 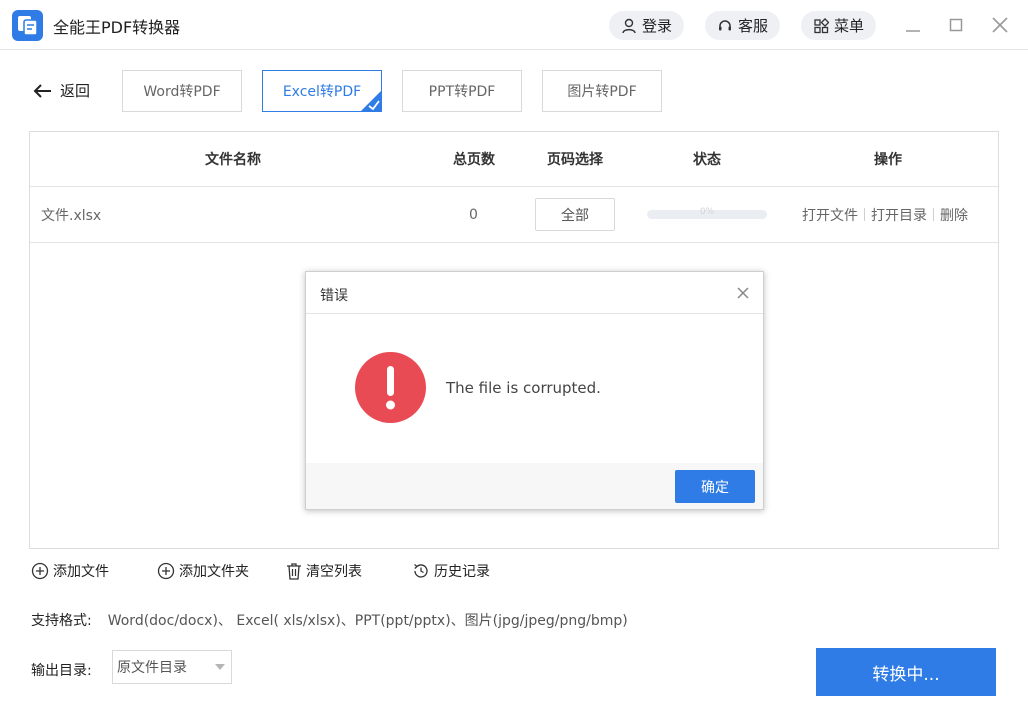 What do you see at coordinates (1000, 25) in the screenshot?
I see `close-window-icon` at bounding box center [1000, 25].